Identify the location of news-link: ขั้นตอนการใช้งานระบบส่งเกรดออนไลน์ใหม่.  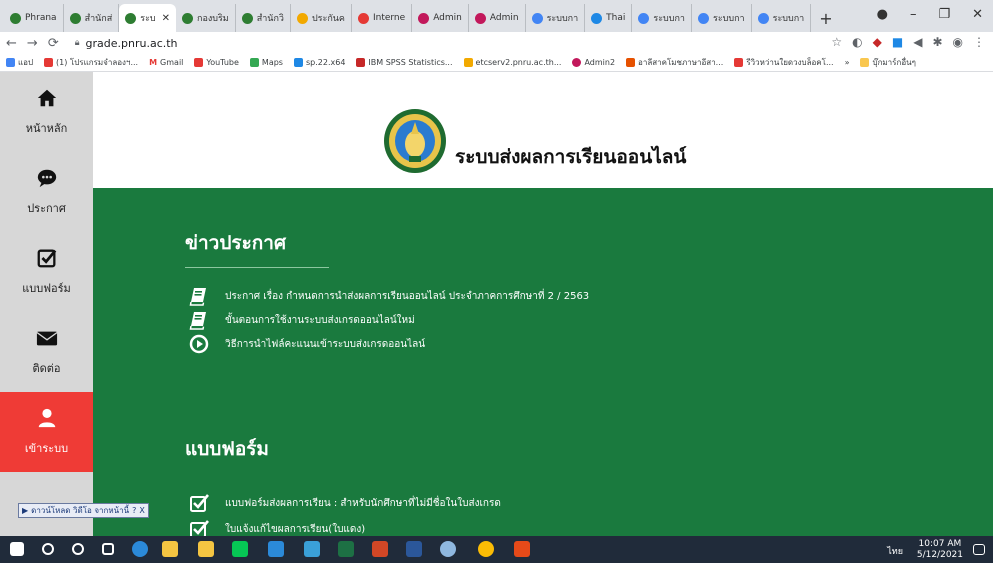
(320, 320).